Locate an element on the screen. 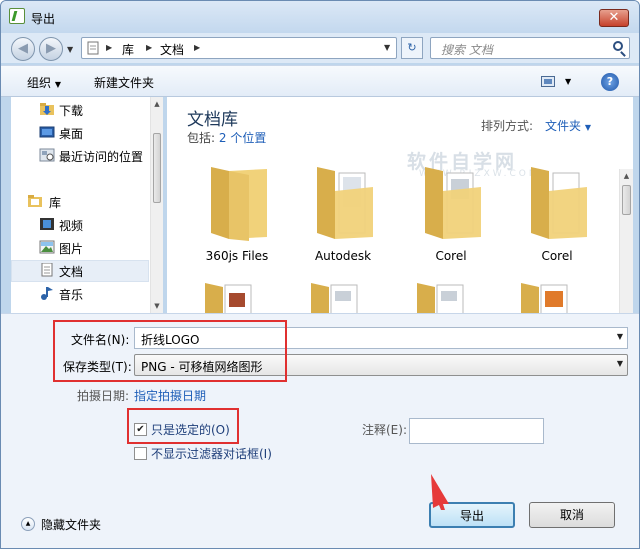 Image resolution: width=640 pixels, height=549 pixels. notes-label: 注释(E): is located at coordinates (384, 430).